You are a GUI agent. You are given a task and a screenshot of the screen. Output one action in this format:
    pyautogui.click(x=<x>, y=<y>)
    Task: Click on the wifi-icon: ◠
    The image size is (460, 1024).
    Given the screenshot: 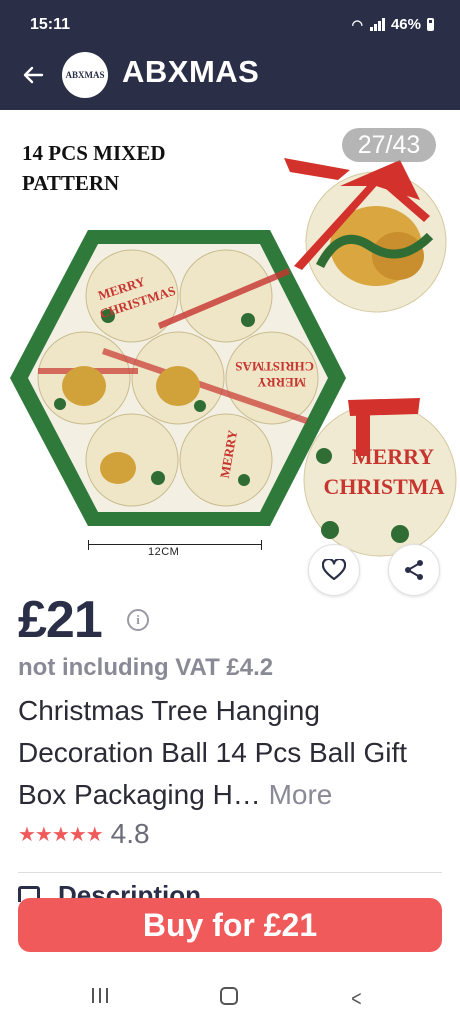 What is the action you would take?
    pyautogui.click(x=357, y=24)
    